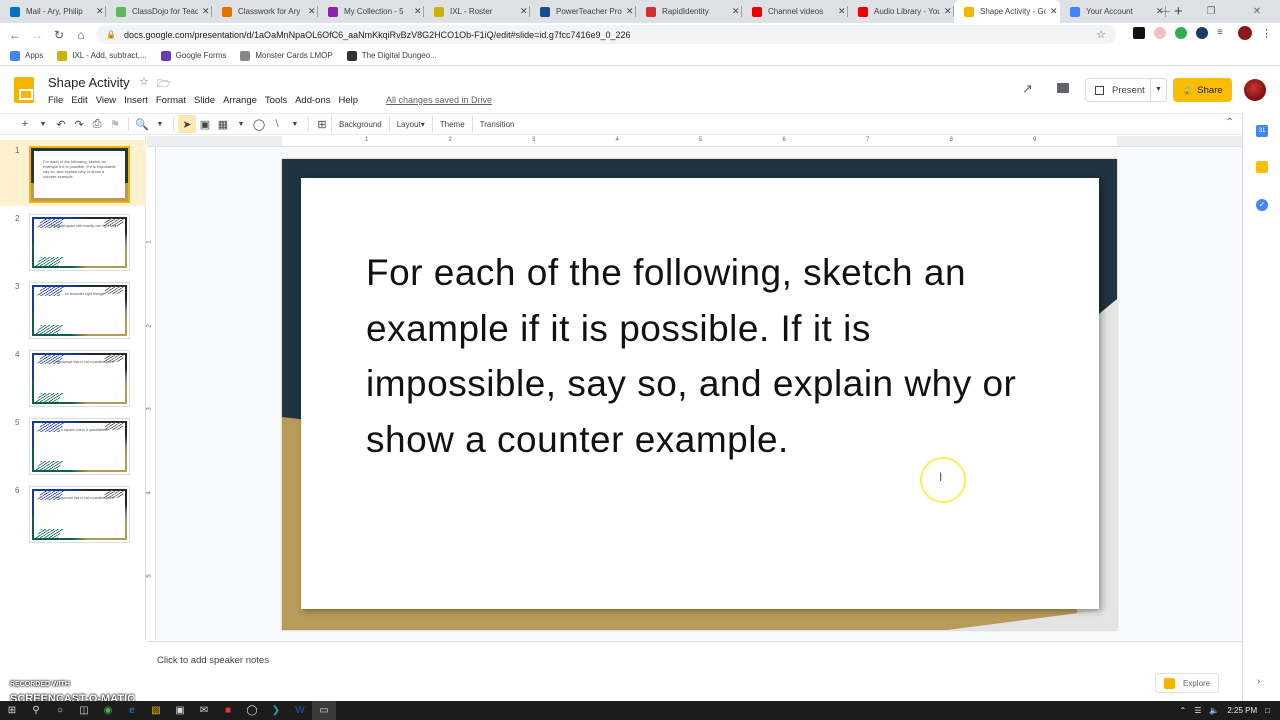  What do you see at coordinates (213, 660) in the screenshot?
I see `speaker-notes-placeholder: Click to add speaker notes` at bounding box center [213, 660].